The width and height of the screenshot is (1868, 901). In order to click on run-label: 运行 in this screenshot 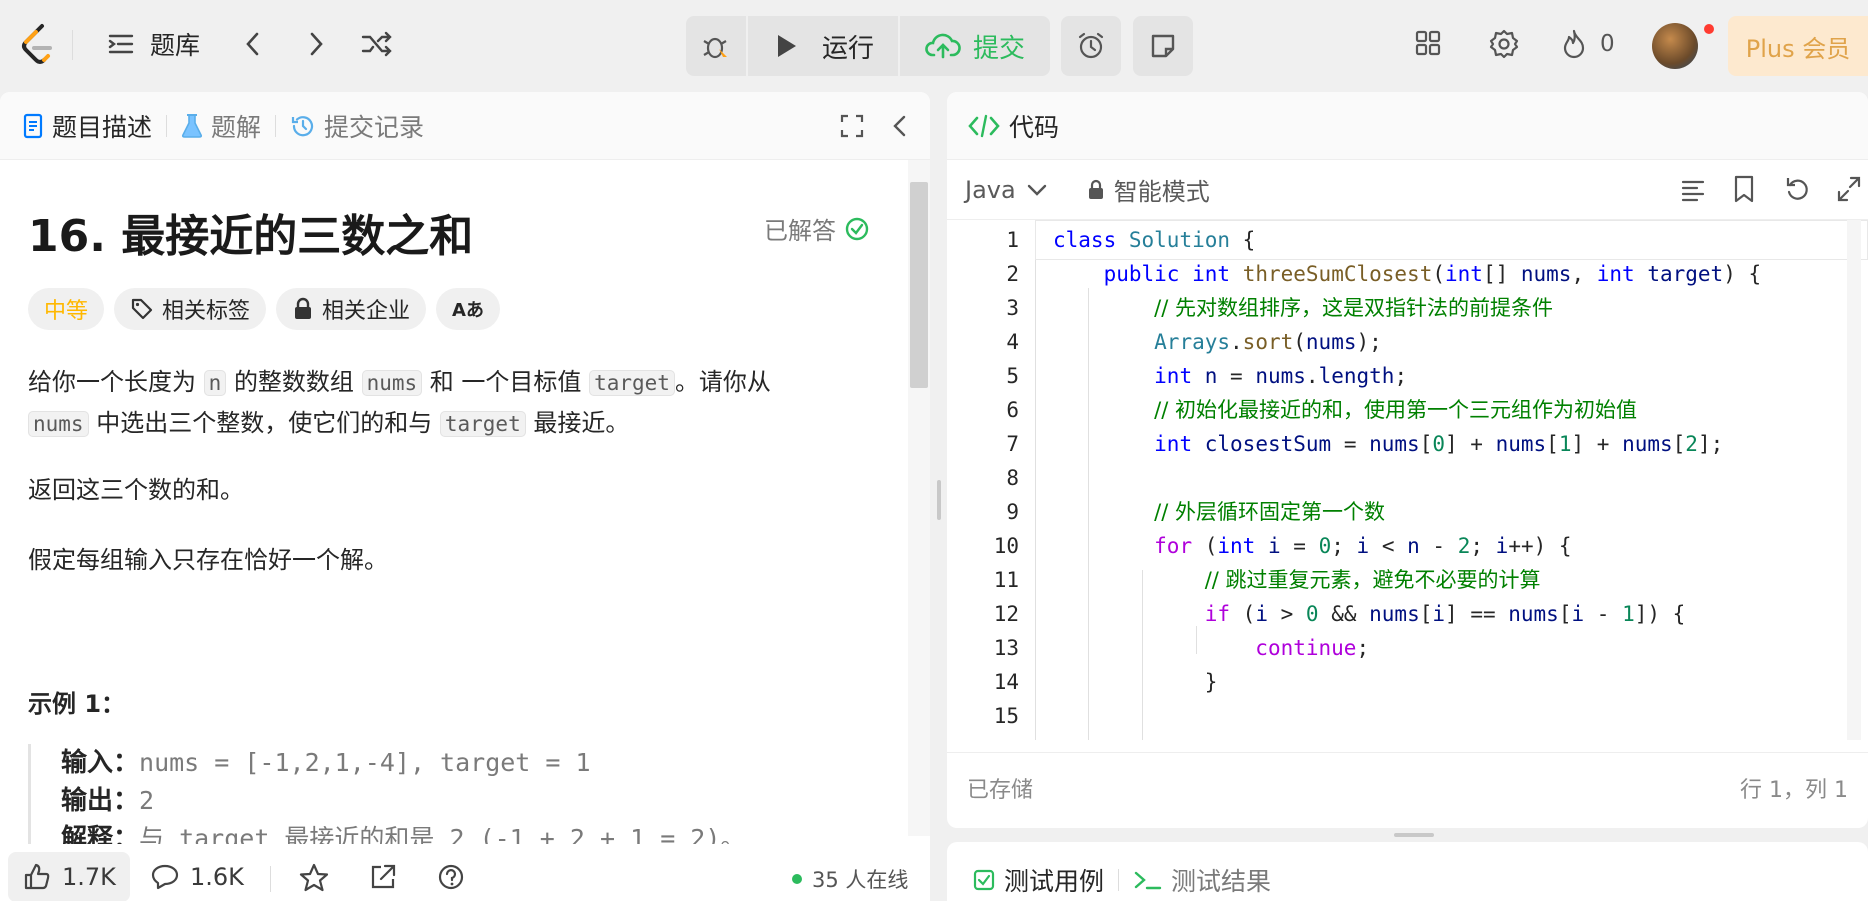, I will do `click(847, 48)`.